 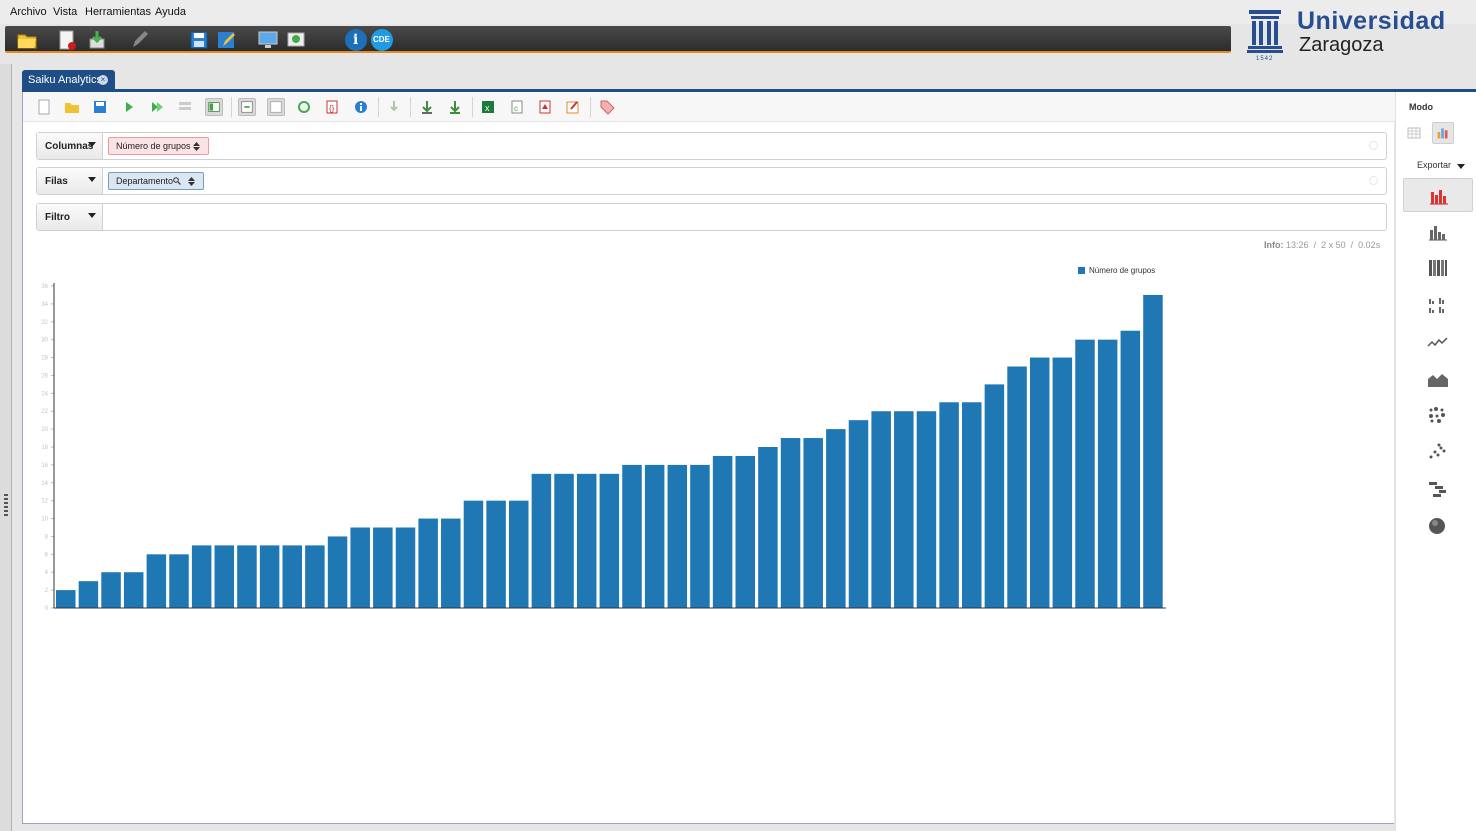 What do you see at coordinates (1438, 305) in the screenshot?
I see `chart-type-multiple-bar` at bounding box center [1438, 305].